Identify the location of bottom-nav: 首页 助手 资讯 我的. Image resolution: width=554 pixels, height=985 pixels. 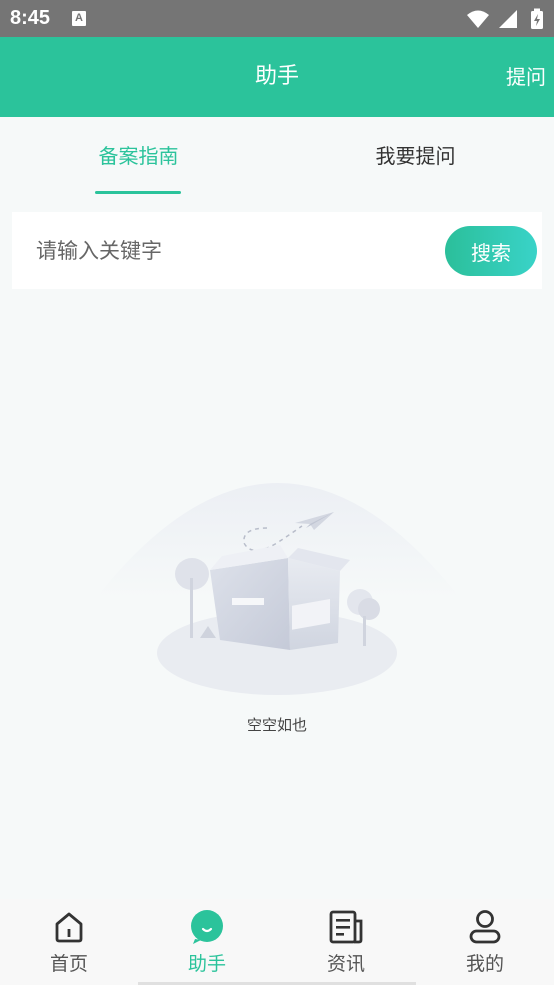
(277, 942).